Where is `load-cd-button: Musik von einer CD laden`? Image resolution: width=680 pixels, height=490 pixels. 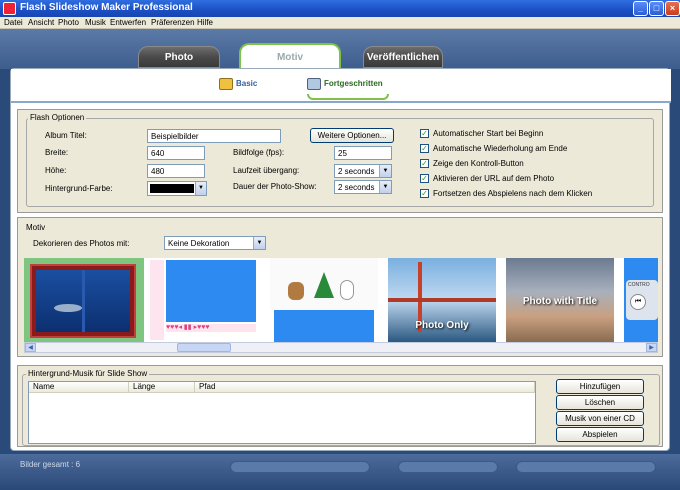
load-cd-button: Musik von einer CD laden is located at coordinates (600, 423).